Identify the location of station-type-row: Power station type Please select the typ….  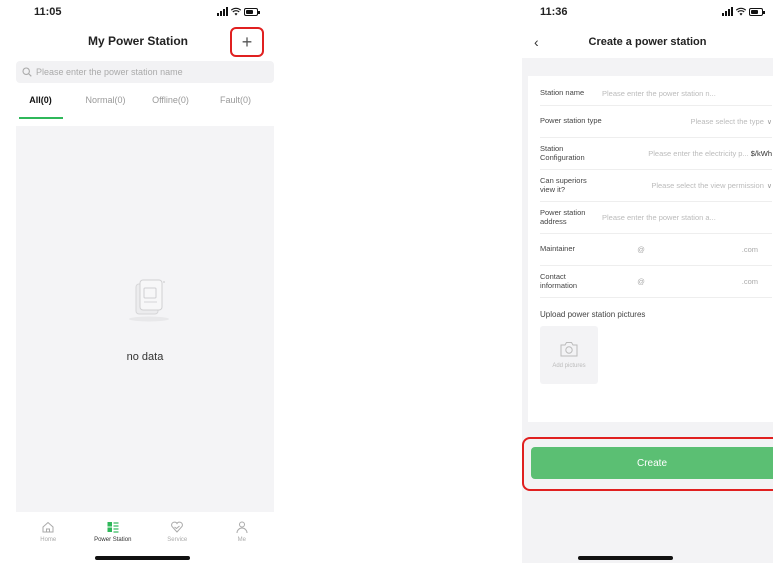
(656, 122).